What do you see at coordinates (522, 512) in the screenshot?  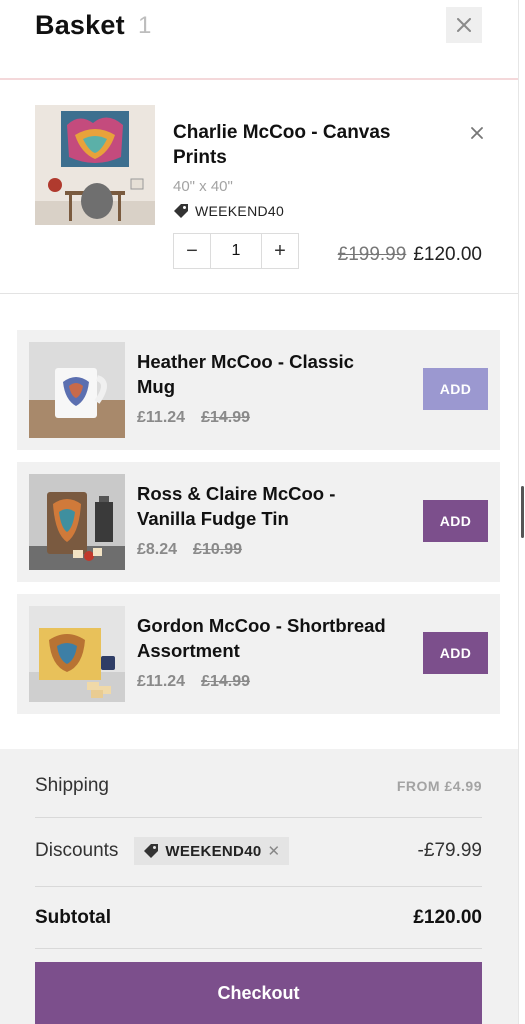 I see `scrollbar-thumb` at bounding box center [522, 512].